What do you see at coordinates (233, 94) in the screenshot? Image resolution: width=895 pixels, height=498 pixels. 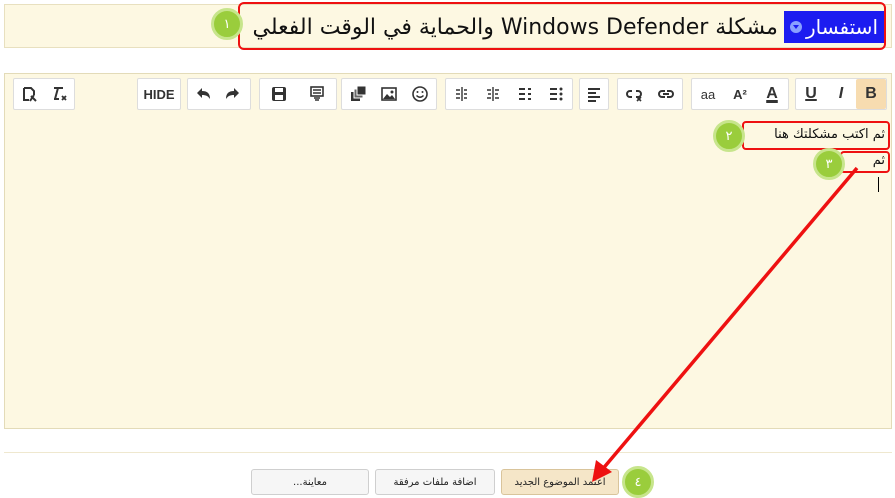 I see `redo-icon` at bounding box center [233, 94].